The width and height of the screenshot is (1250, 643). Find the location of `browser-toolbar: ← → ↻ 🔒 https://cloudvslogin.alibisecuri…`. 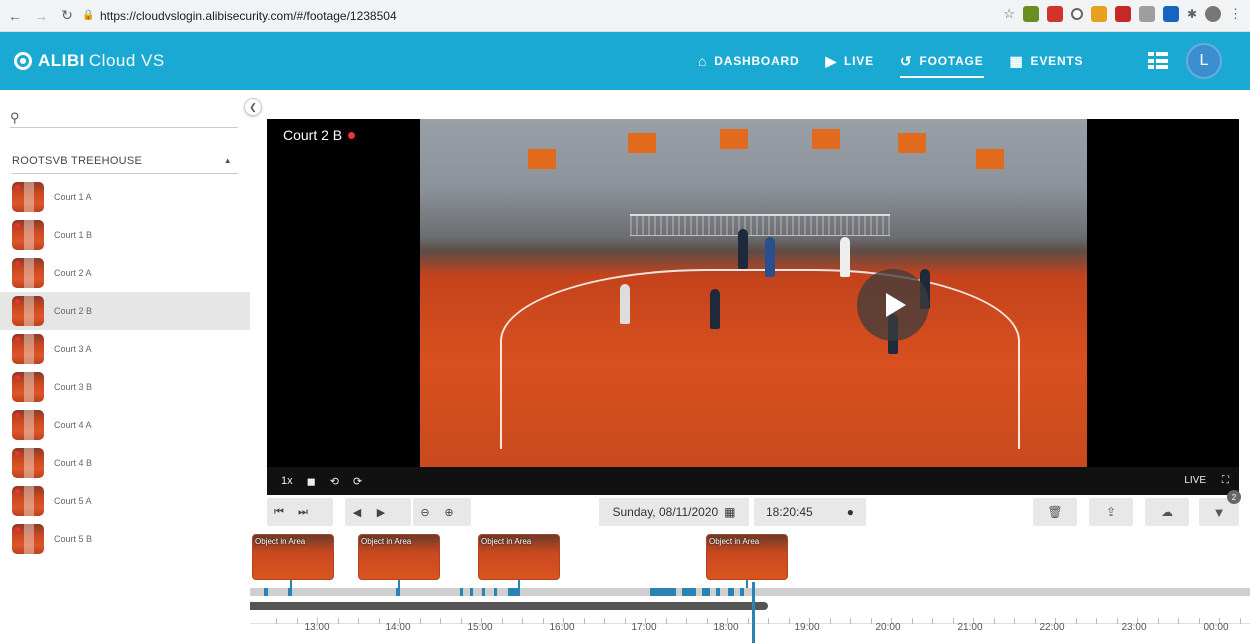

browser-toolbar: ← → ↻ 🔒 https://cloudvslogin.alibisecuri… is located at coordinates (625, 16).